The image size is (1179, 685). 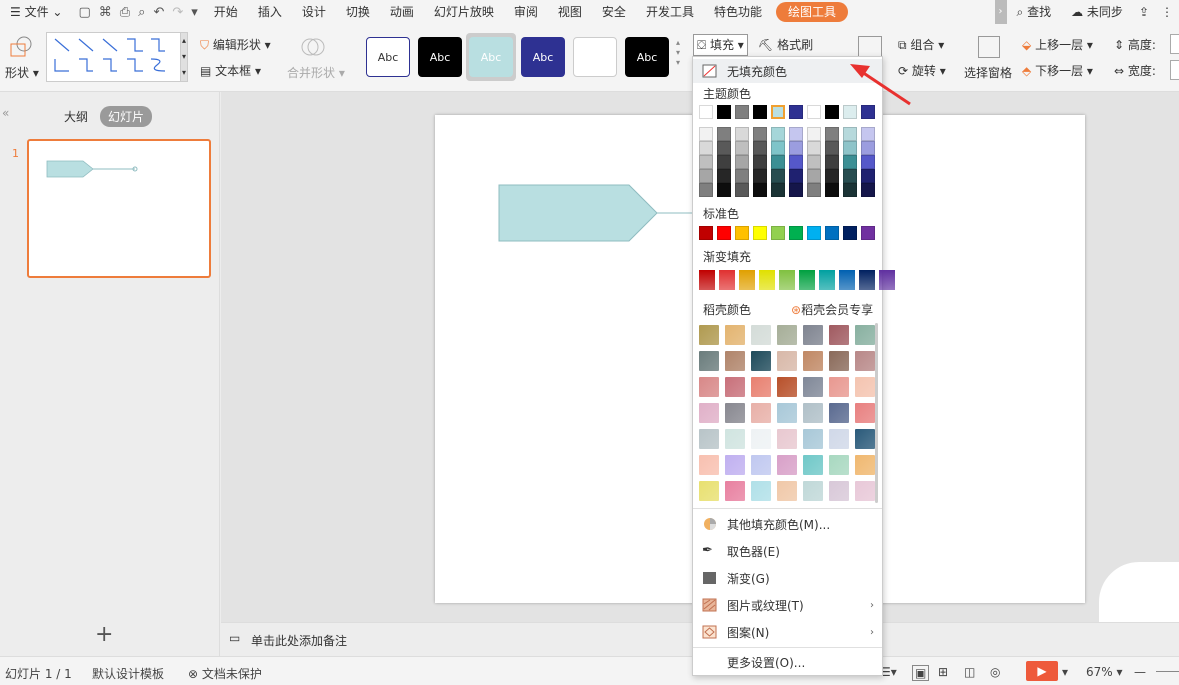 I want to click on tab-design: 设计, so click(x=314, y=12).